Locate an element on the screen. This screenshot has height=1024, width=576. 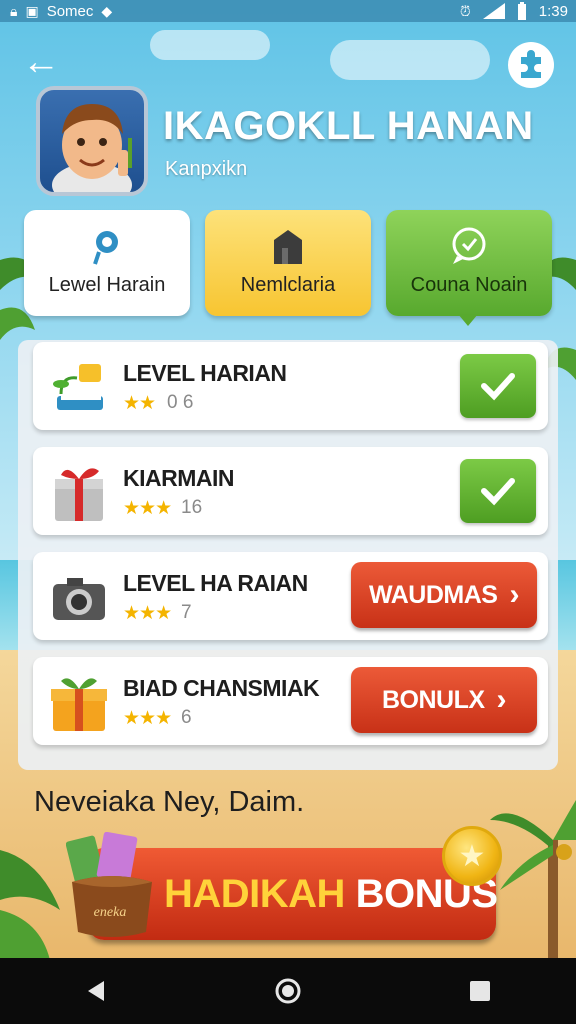
triangle-back-icon is located at coordinates (96, 991).